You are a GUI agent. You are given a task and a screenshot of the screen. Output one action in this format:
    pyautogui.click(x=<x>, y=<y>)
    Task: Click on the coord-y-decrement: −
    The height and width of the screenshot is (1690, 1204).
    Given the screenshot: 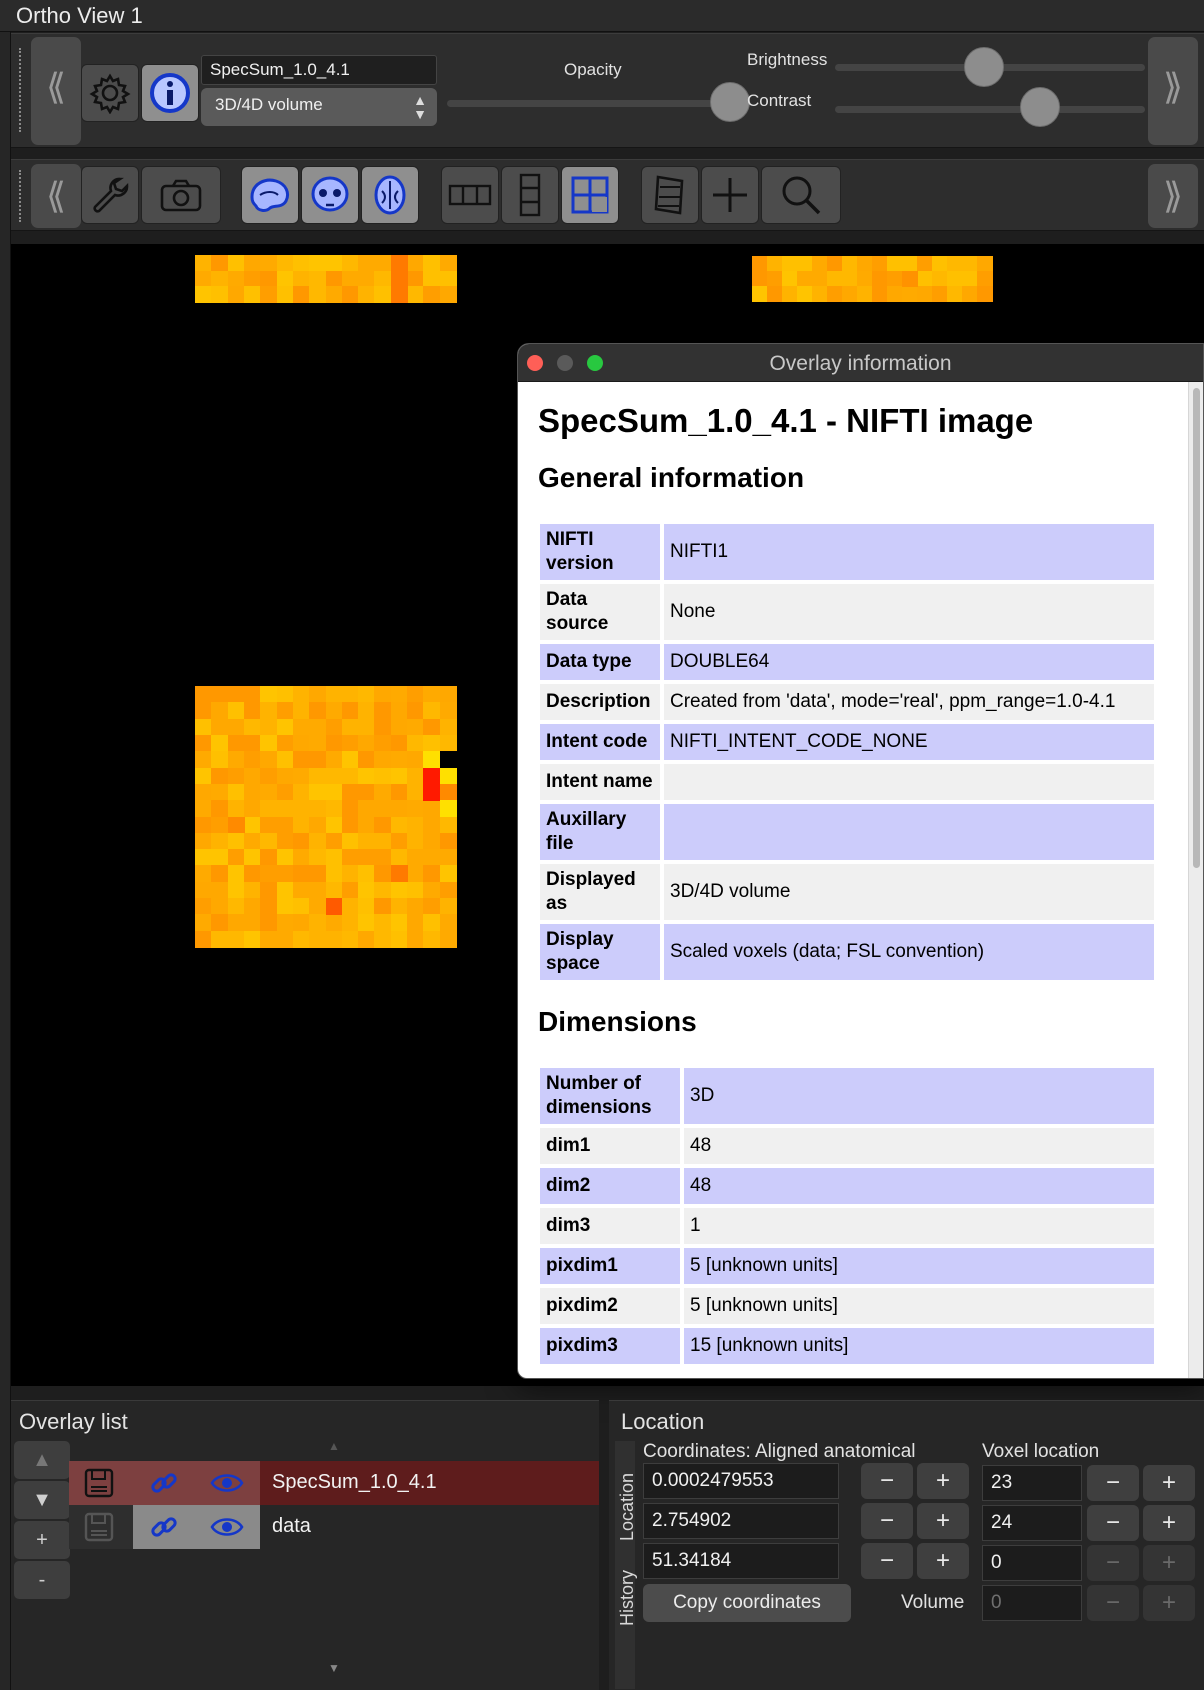 What is the action you would take?
    pyautogui.click(x=887, y=1521)
    